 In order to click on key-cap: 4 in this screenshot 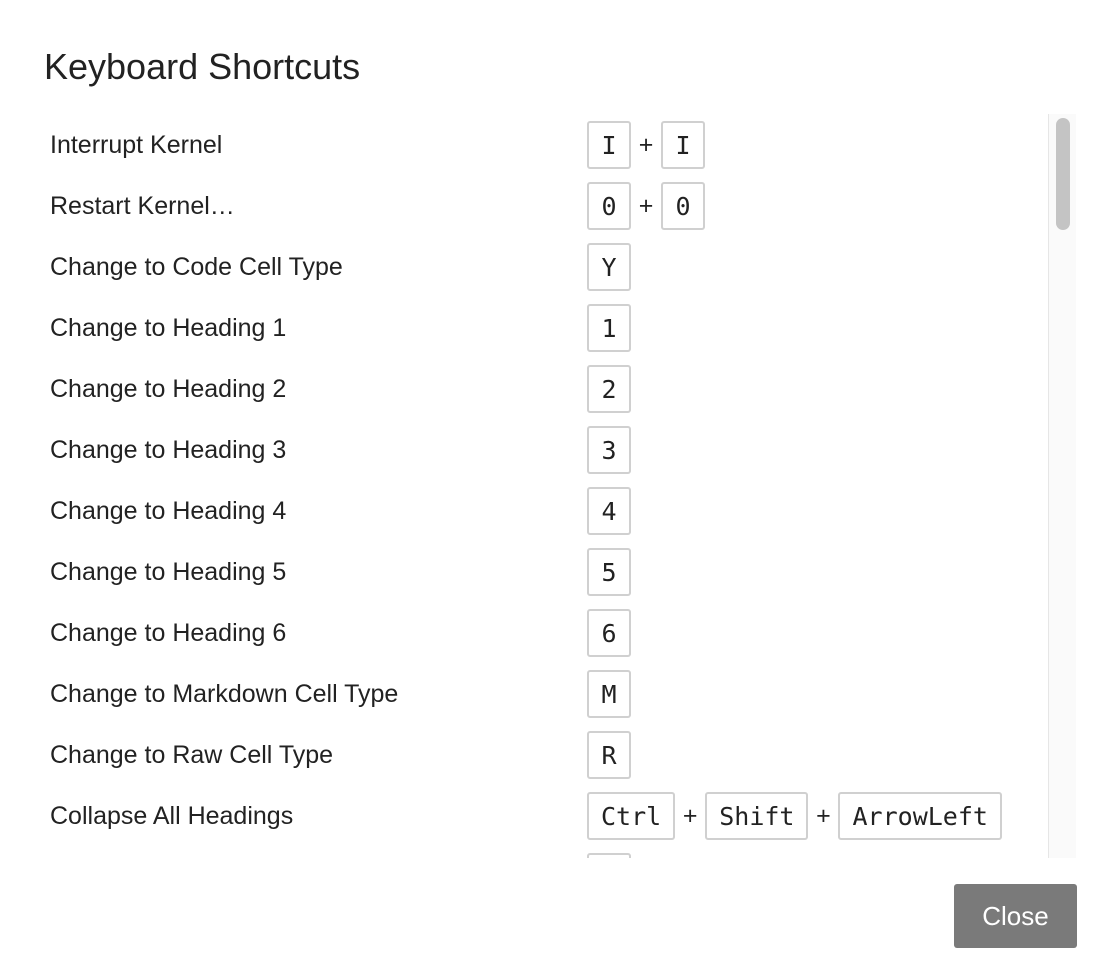, I will do `click(609, 511)`.